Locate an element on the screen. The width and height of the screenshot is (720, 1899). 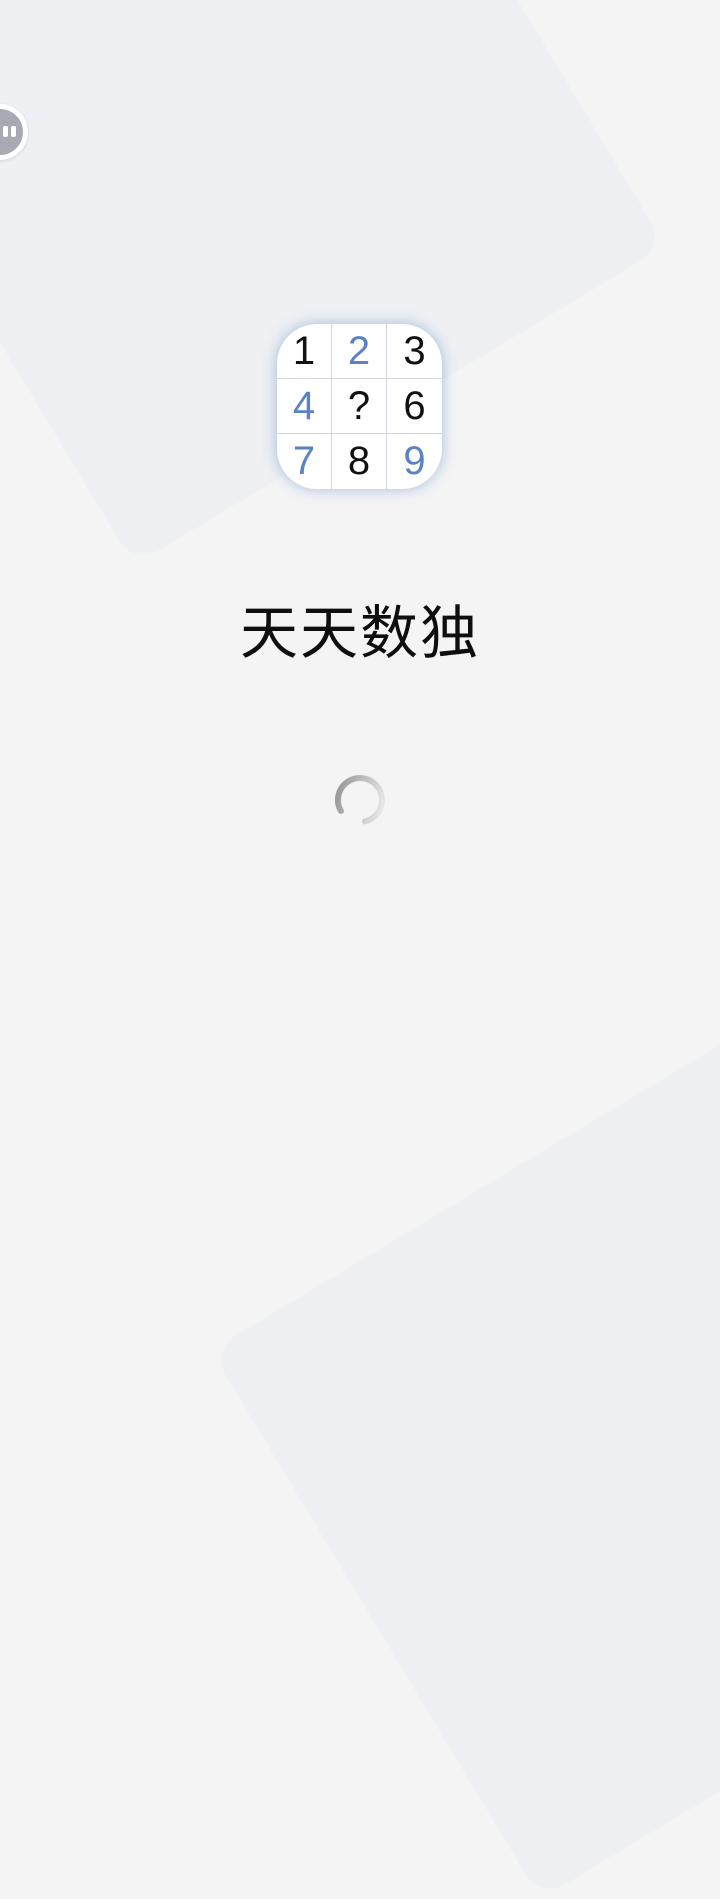
icon-cell: 8 is located at coordinates (359, 461).